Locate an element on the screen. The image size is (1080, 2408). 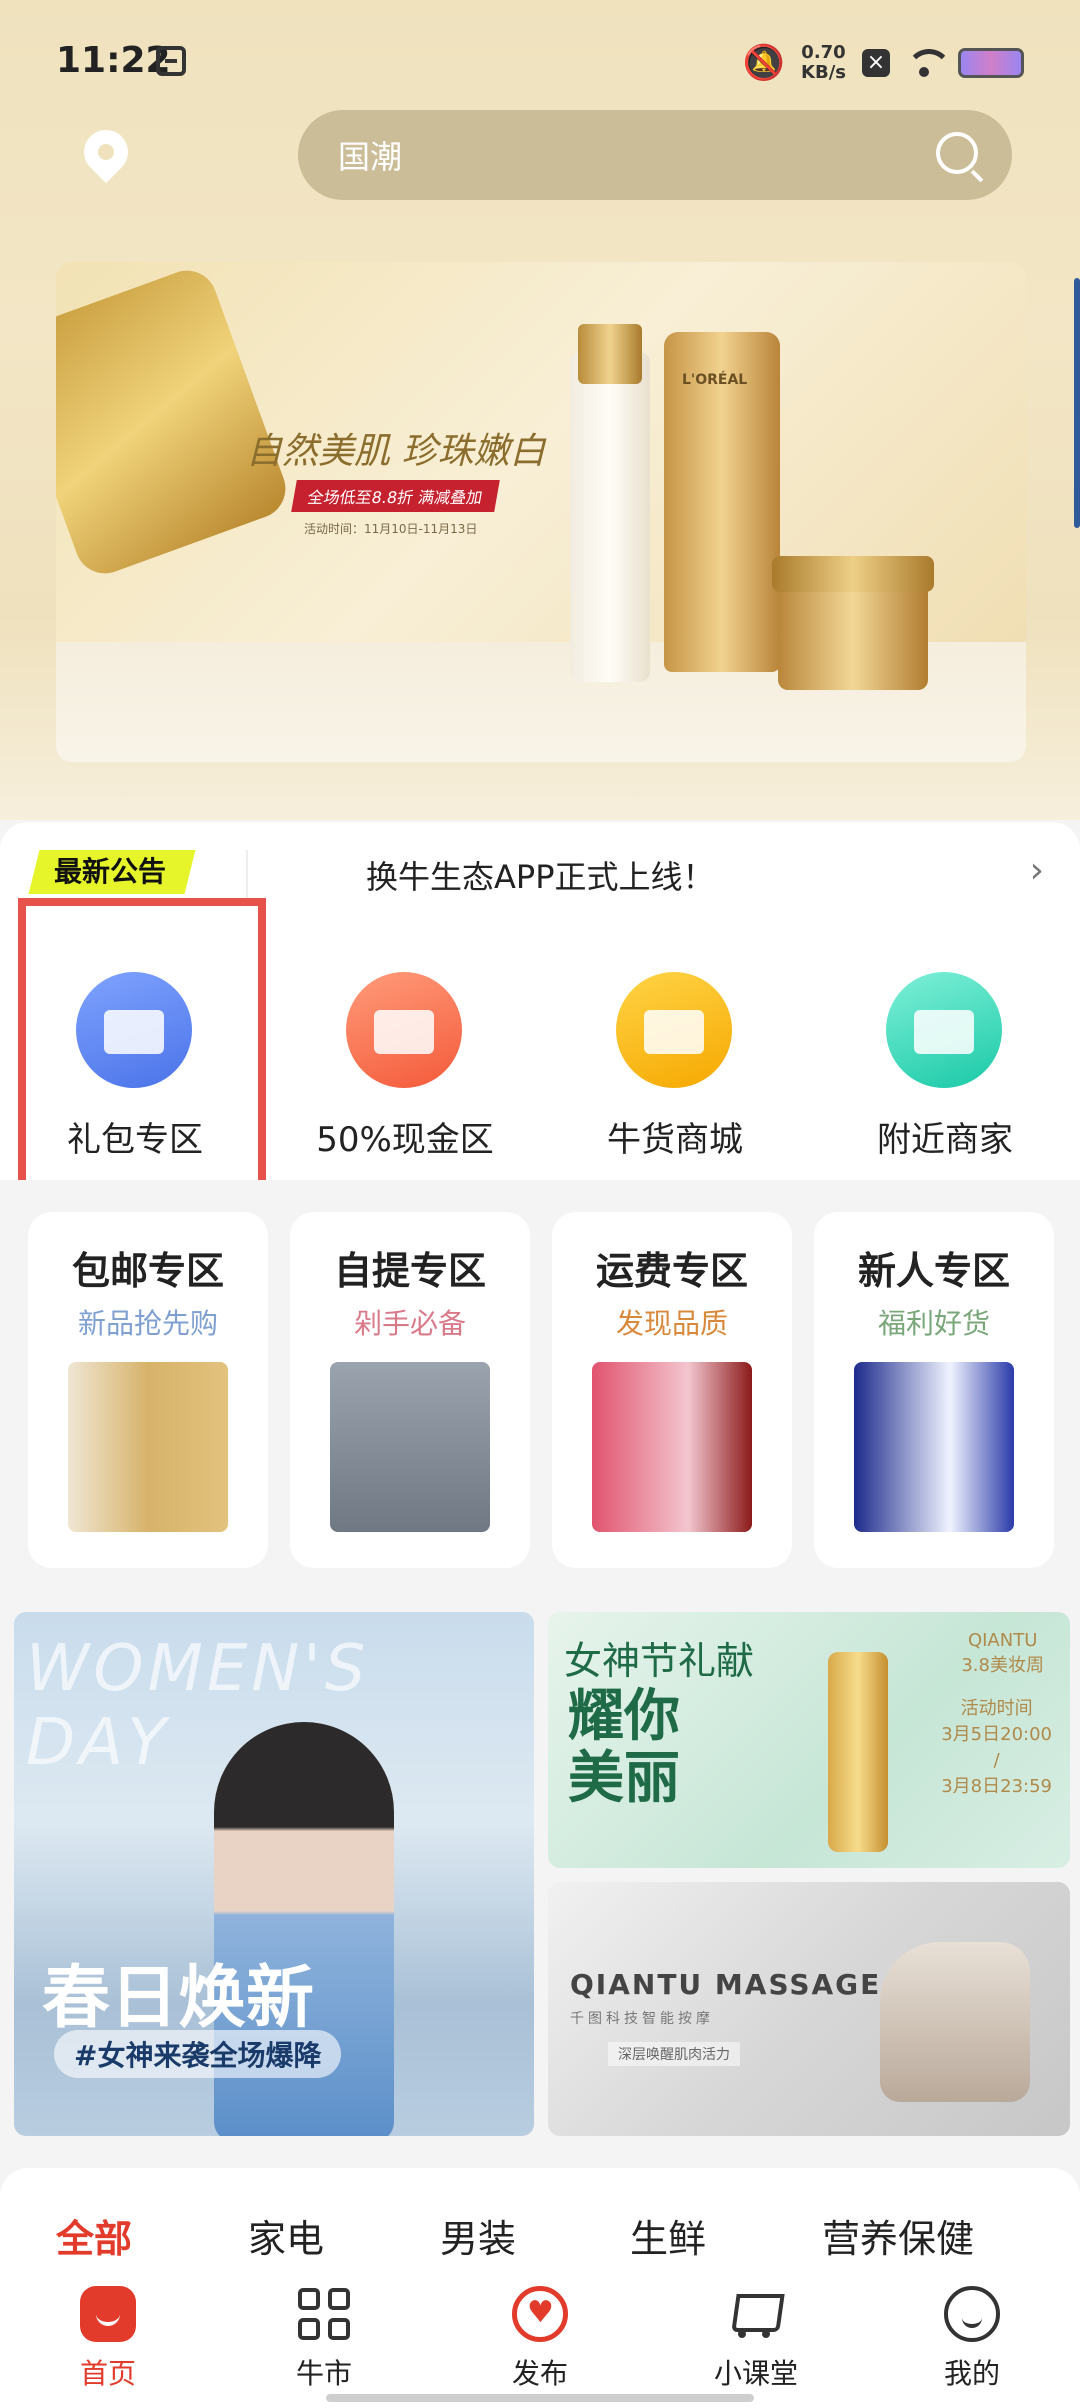
zone-subtitle: 新品抢先购 is located at coordinates (147, 1323).